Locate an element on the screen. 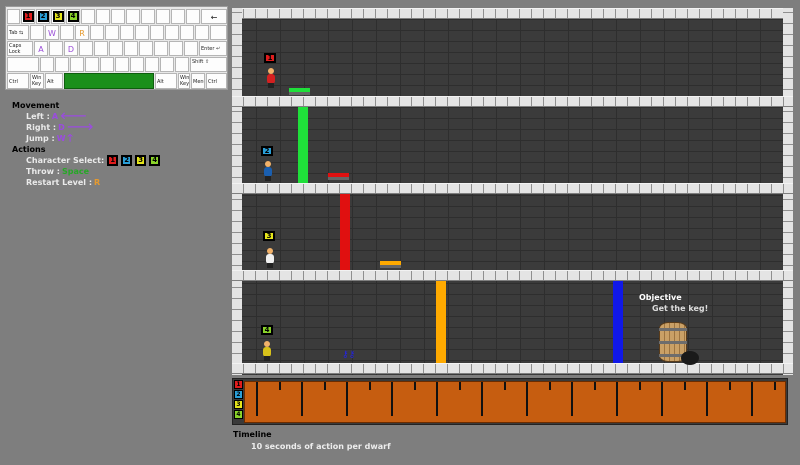  key-2: 2 is located at coordinates (43, 16).